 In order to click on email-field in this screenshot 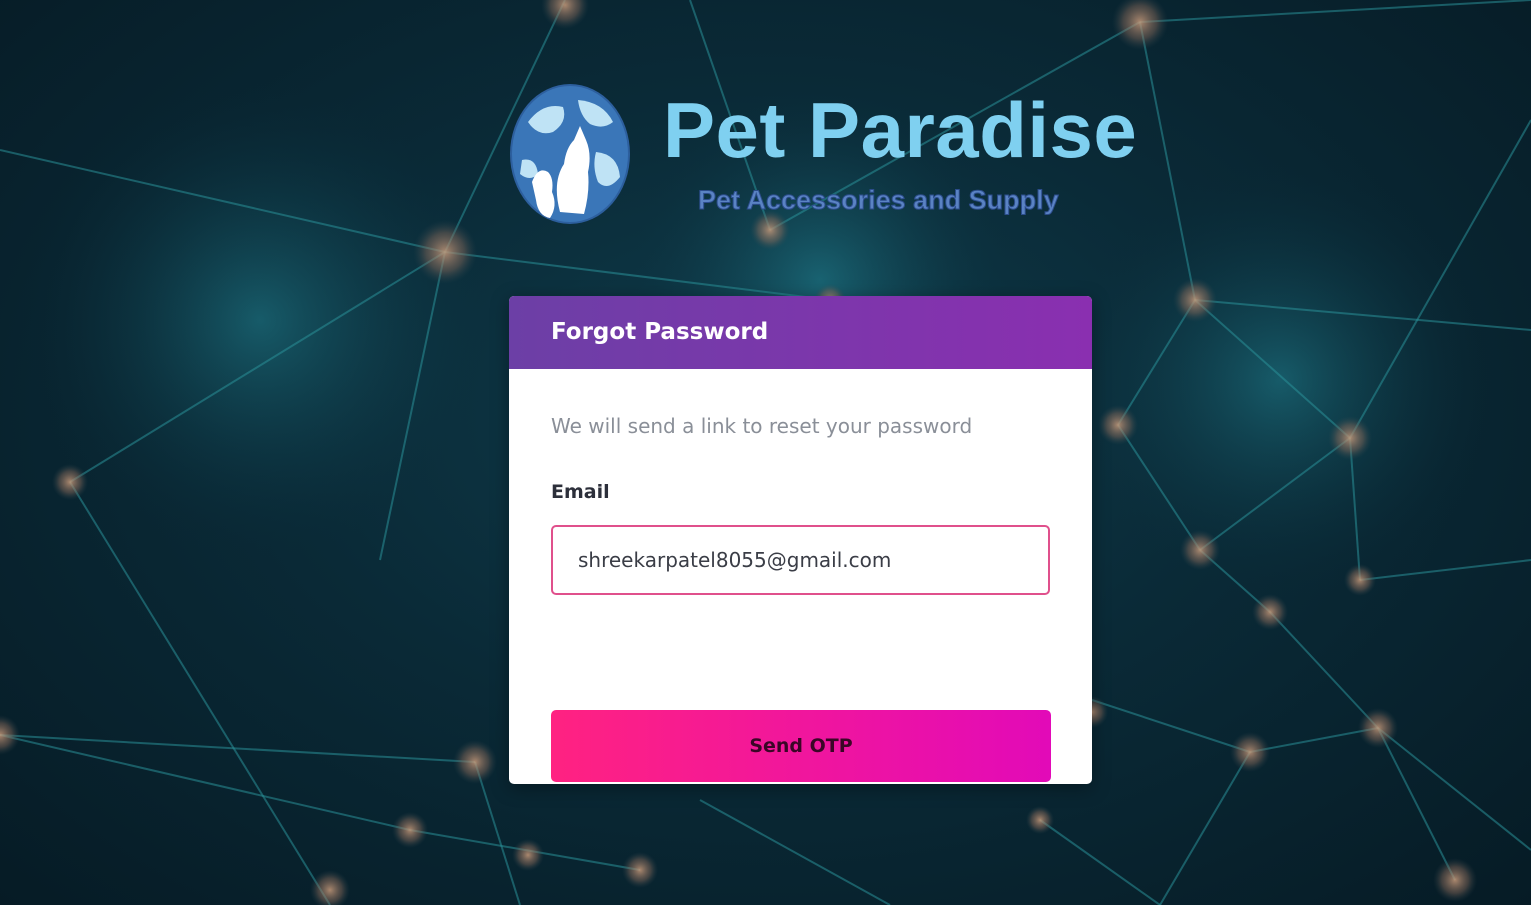, I will do `click(800, 560)`.